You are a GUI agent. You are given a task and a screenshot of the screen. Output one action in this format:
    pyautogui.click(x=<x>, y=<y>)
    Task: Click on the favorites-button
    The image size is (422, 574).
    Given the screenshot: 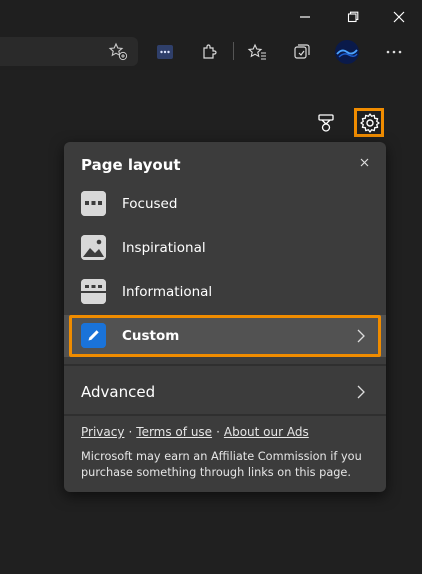 What is the action you would take?
    pyautogui.click(x=257, y=51)
    